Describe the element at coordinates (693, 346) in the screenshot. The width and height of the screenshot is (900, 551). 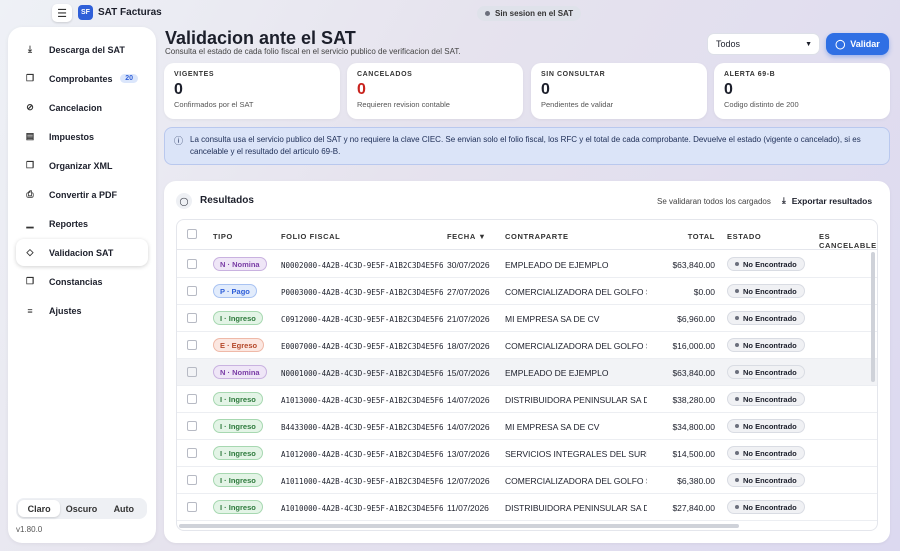
I see `total: $16,000.00` at that location.